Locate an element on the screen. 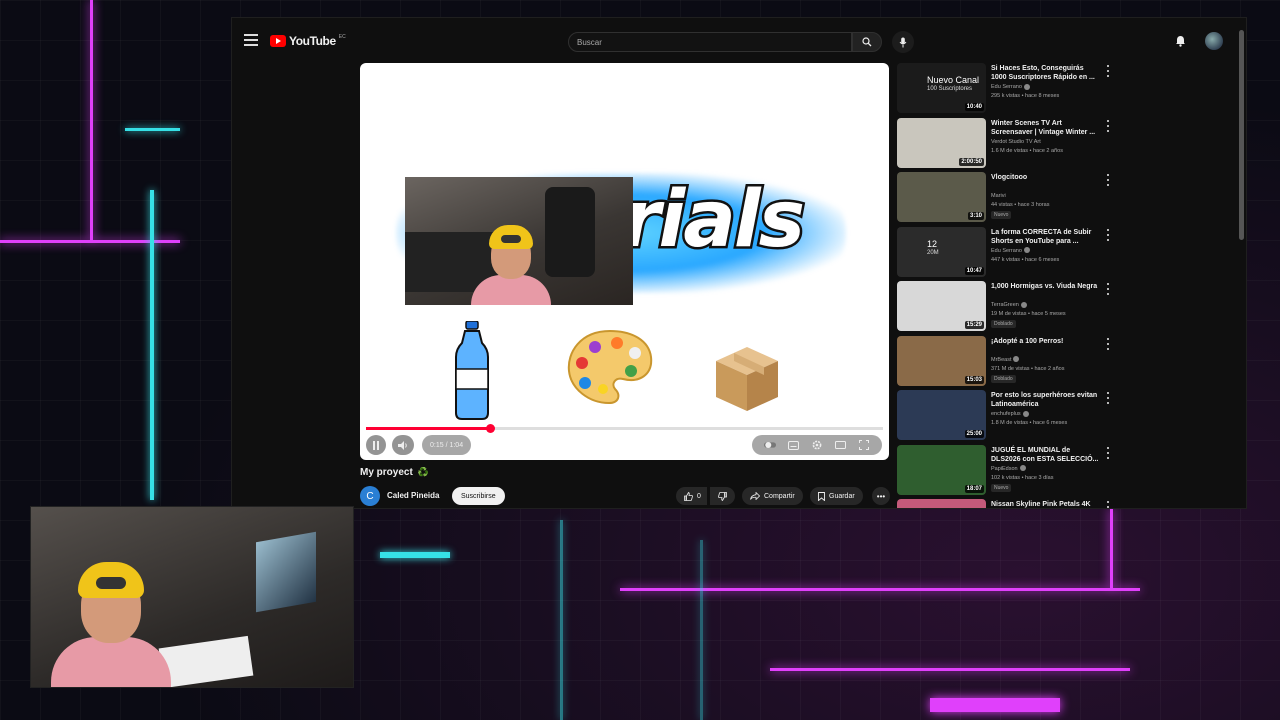  channel-label: PapiEdson is located at coordinates (1004, 468).